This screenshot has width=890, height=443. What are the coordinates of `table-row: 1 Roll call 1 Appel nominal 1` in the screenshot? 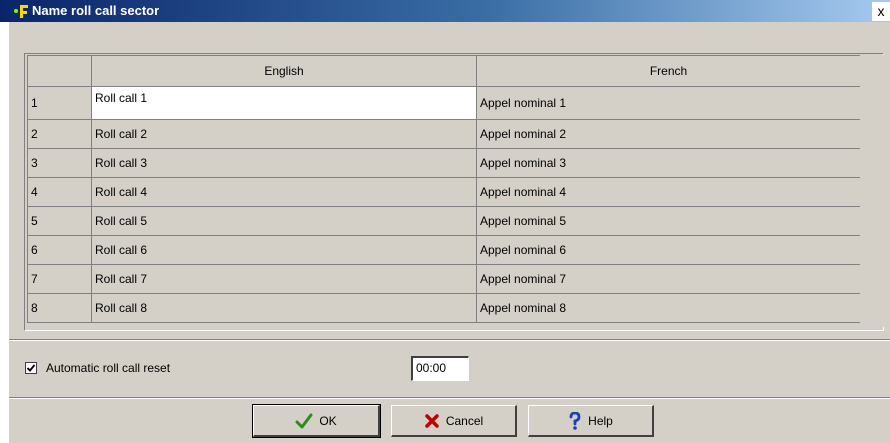 It's located at (444, 103).